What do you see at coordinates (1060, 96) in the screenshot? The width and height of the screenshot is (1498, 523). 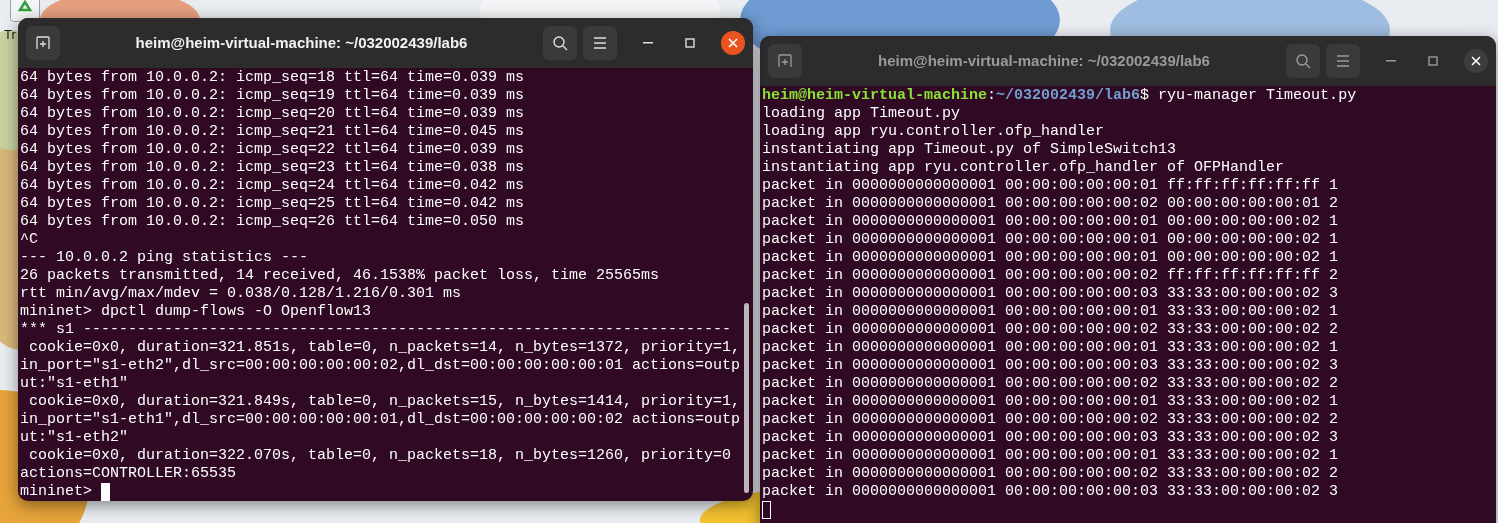 I see `terminal-line: heim@heim-virtual-machine:~/032002439/lab6$ ryu-manager Timeout.py` at bounding box center [1060, 96].